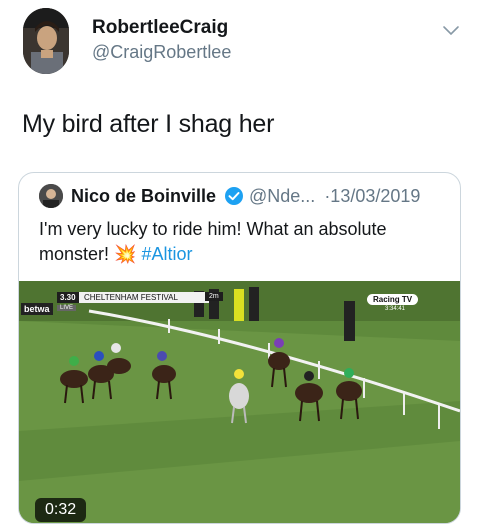 This screenshot has height=530, width=480. What do you see at coordinates (160, 28) in the screenshot?
I see `display-name: RobertleeCraig` at bounding box center [160, 28].